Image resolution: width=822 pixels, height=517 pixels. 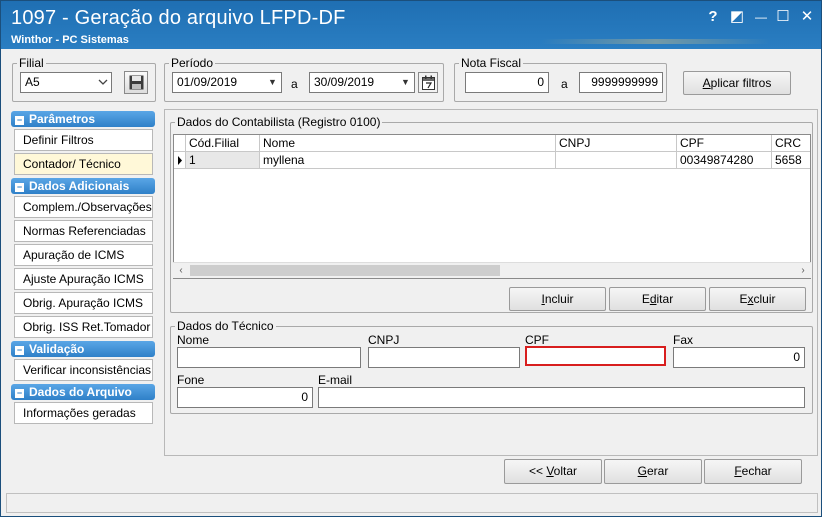 I want to click on sidebar-item-complem: Complem./Observações, so click(x=83, y=207).